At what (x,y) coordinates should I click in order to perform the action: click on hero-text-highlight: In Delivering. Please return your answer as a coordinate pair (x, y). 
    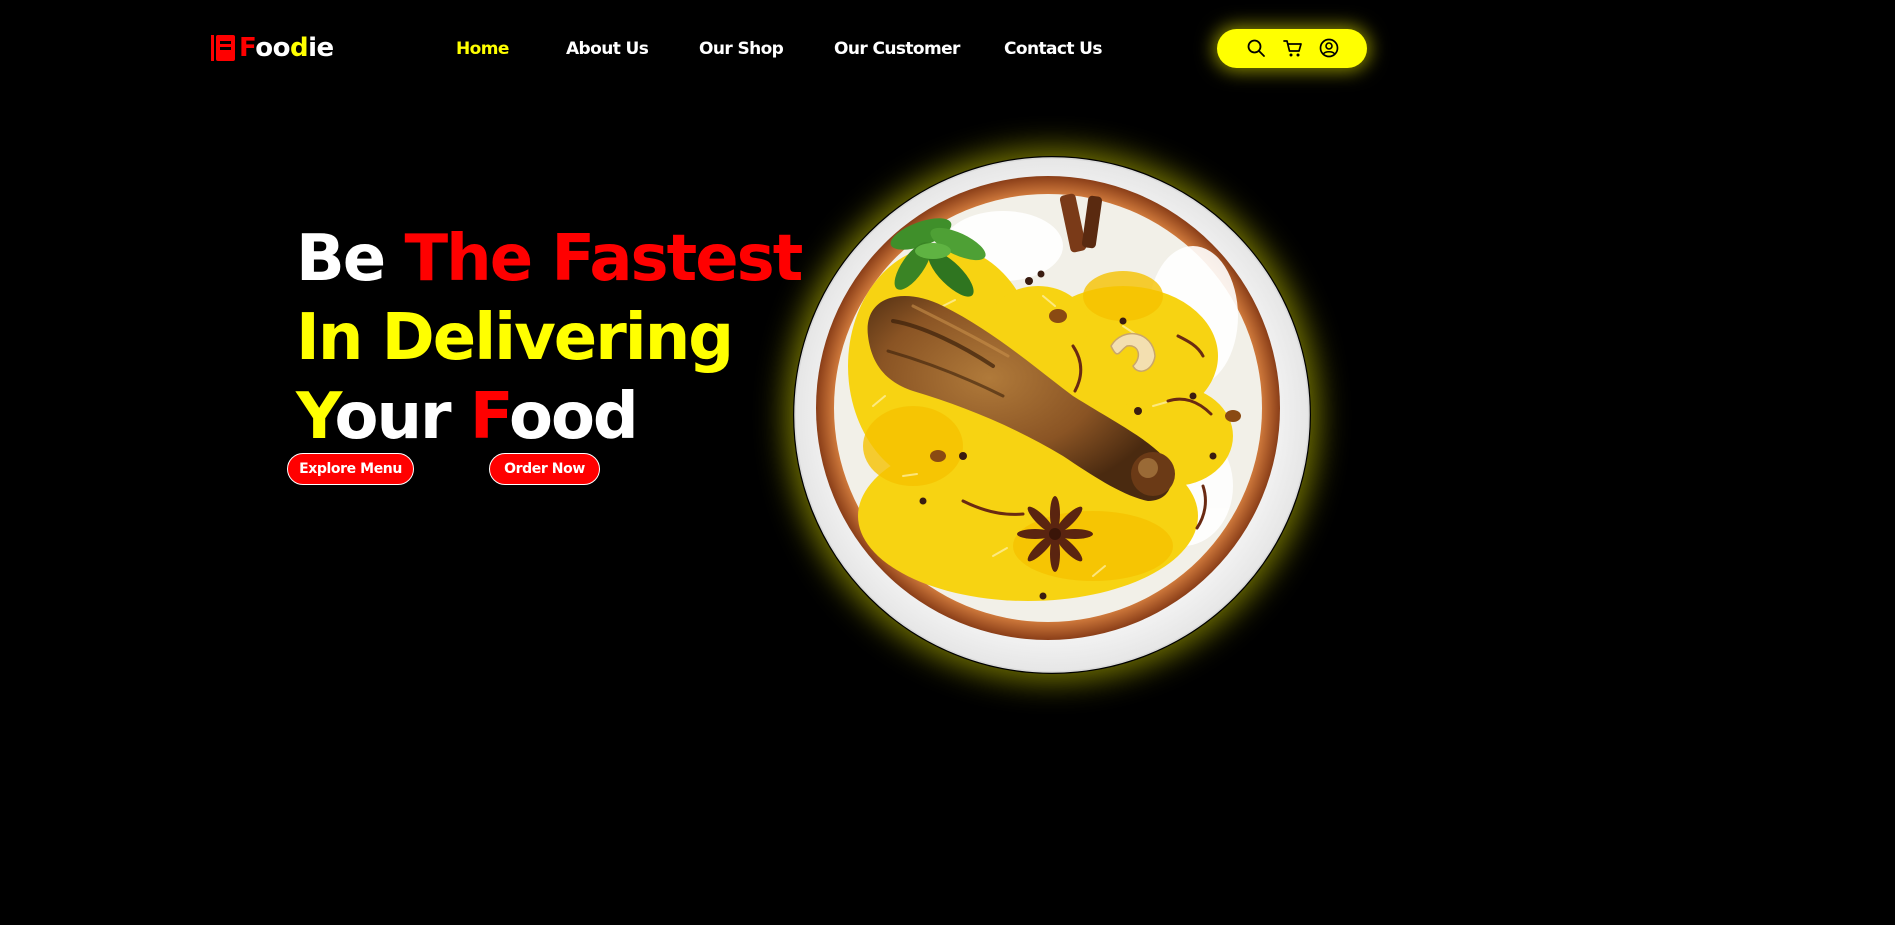
    Looking at the image, I should click on (515, 338).